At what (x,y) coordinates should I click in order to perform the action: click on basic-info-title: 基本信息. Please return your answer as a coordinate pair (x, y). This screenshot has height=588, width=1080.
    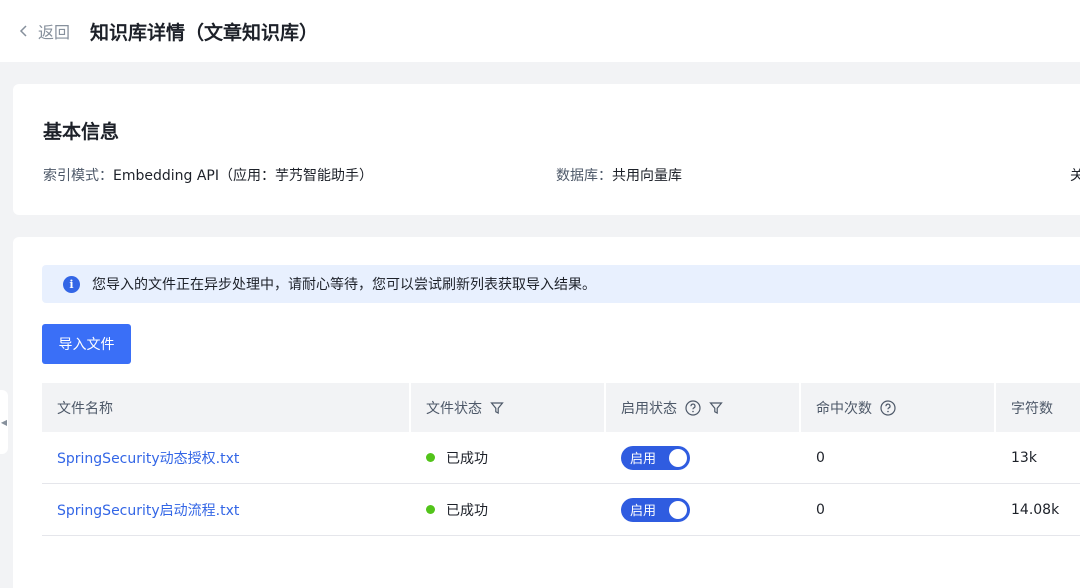
    Looking at the image, I should click on (81, 132).